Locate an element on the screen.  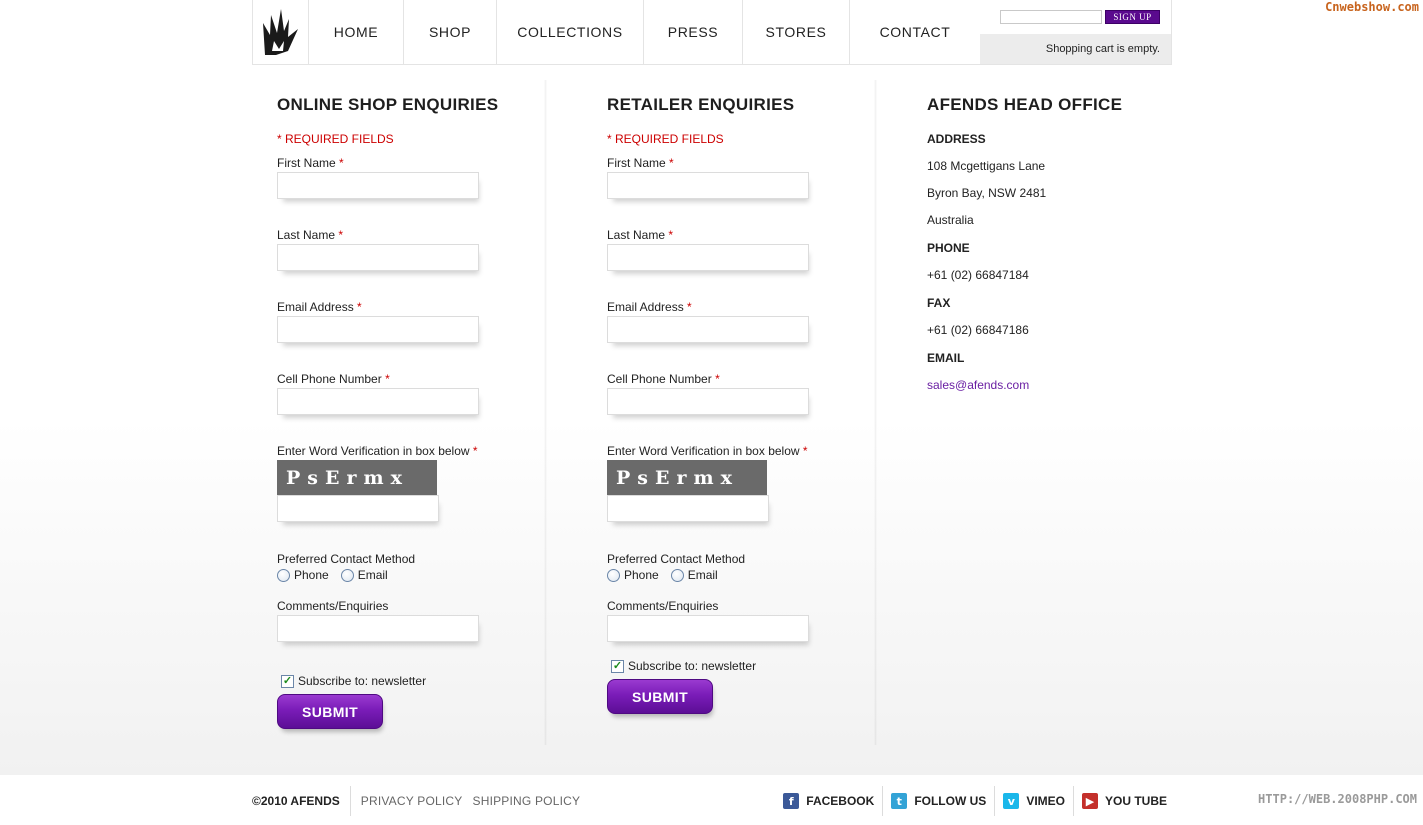
address-line: Byron Bay, NSW 2481 is located at coordinates (987, 193).